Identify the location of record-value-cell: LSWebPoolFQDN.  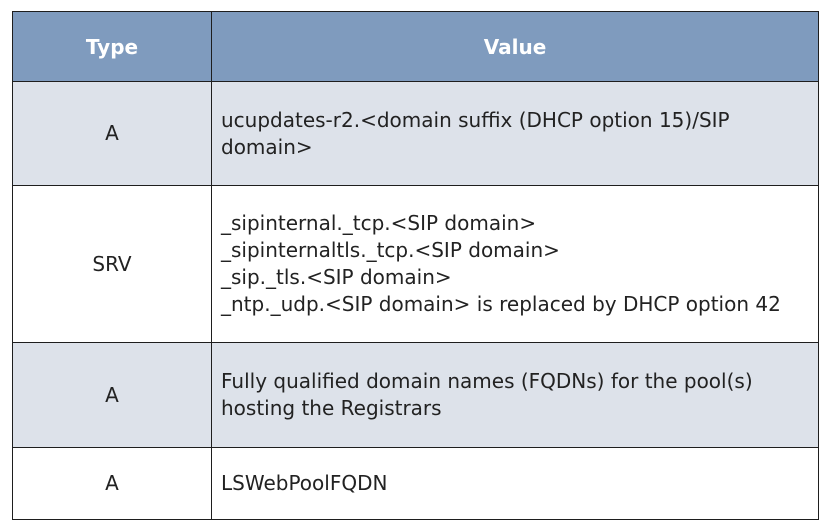
(515, 483).